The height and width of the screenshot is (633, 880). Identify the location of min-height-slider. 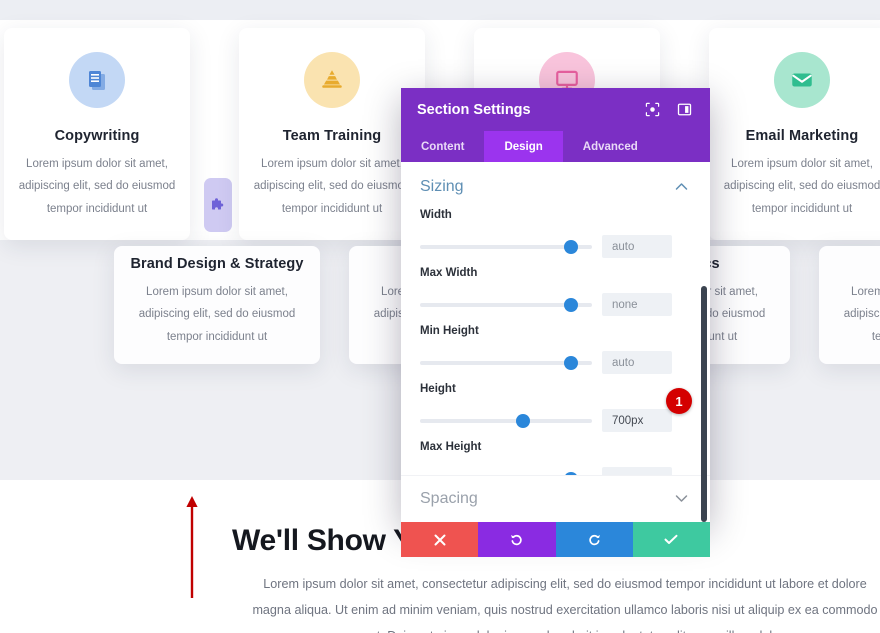
(506, 362).